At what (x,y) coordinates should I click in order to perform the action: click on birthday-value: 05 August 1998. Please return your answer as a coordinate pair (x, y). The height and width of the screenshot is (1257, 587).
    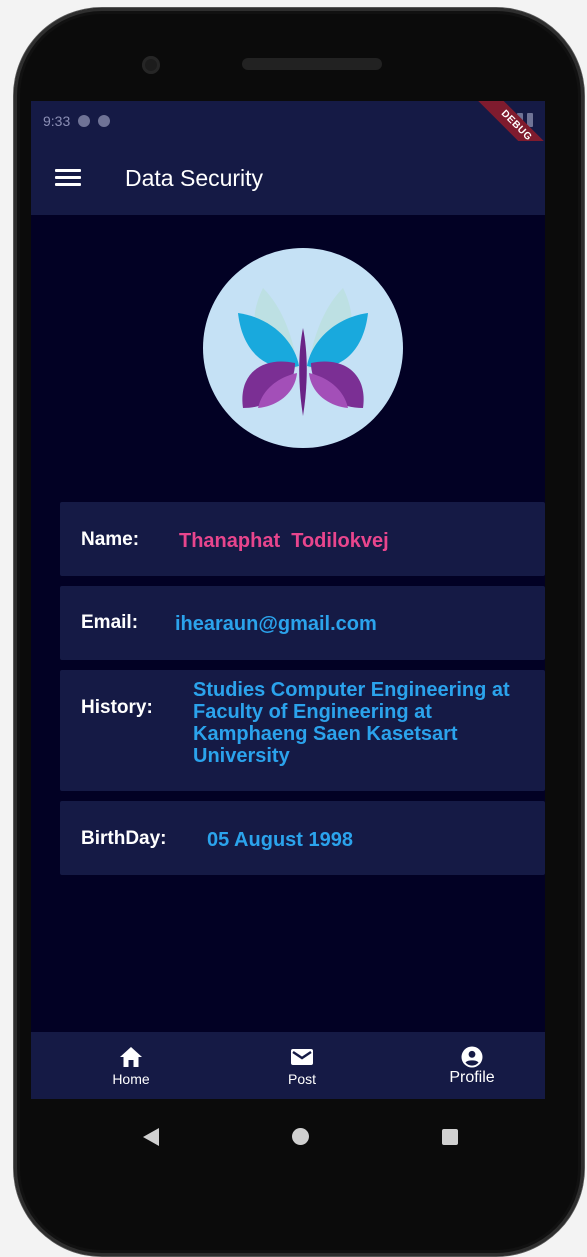
    Looking at the image, I should click on (280, 840).